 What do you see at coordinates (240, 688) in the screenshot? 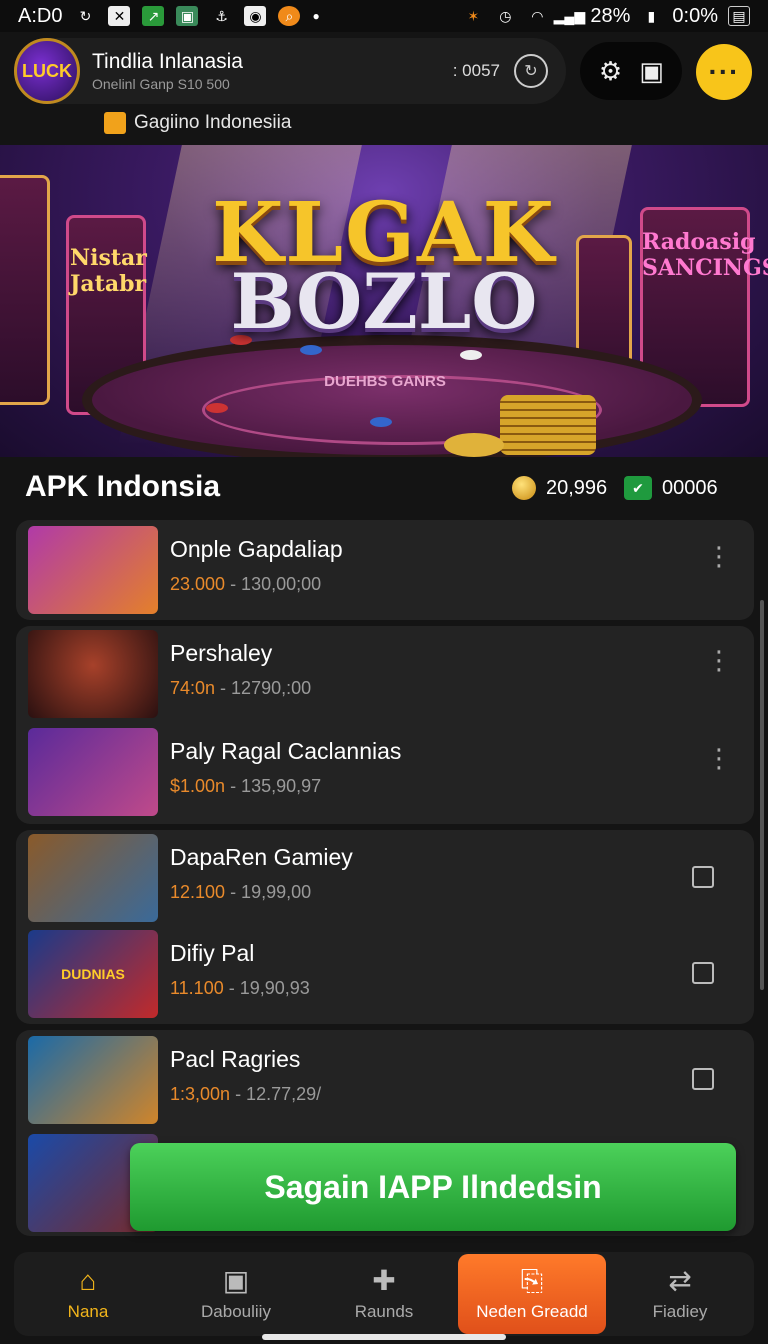
I see `game-meta: 74:0n - 12790,:00` at bounding box center [240, 688].